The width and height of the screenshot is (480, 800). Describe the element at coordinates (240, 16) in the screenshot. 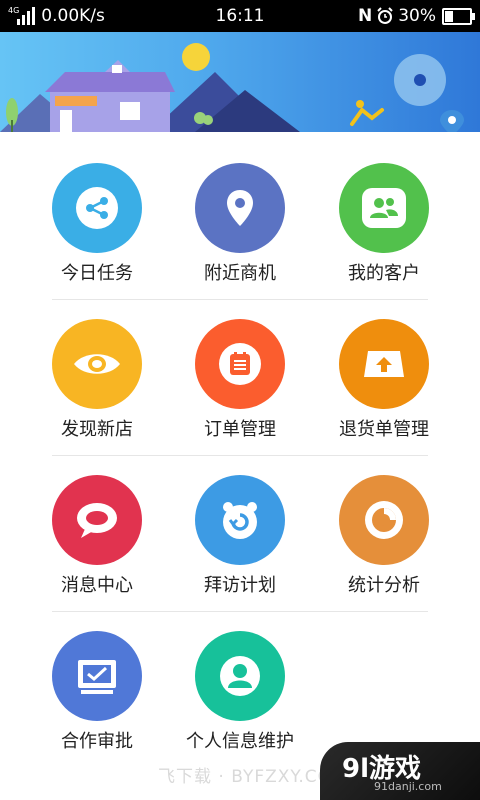

I see `status-bar: 4G 0.00K/s 16:11 N 30%` at that location.